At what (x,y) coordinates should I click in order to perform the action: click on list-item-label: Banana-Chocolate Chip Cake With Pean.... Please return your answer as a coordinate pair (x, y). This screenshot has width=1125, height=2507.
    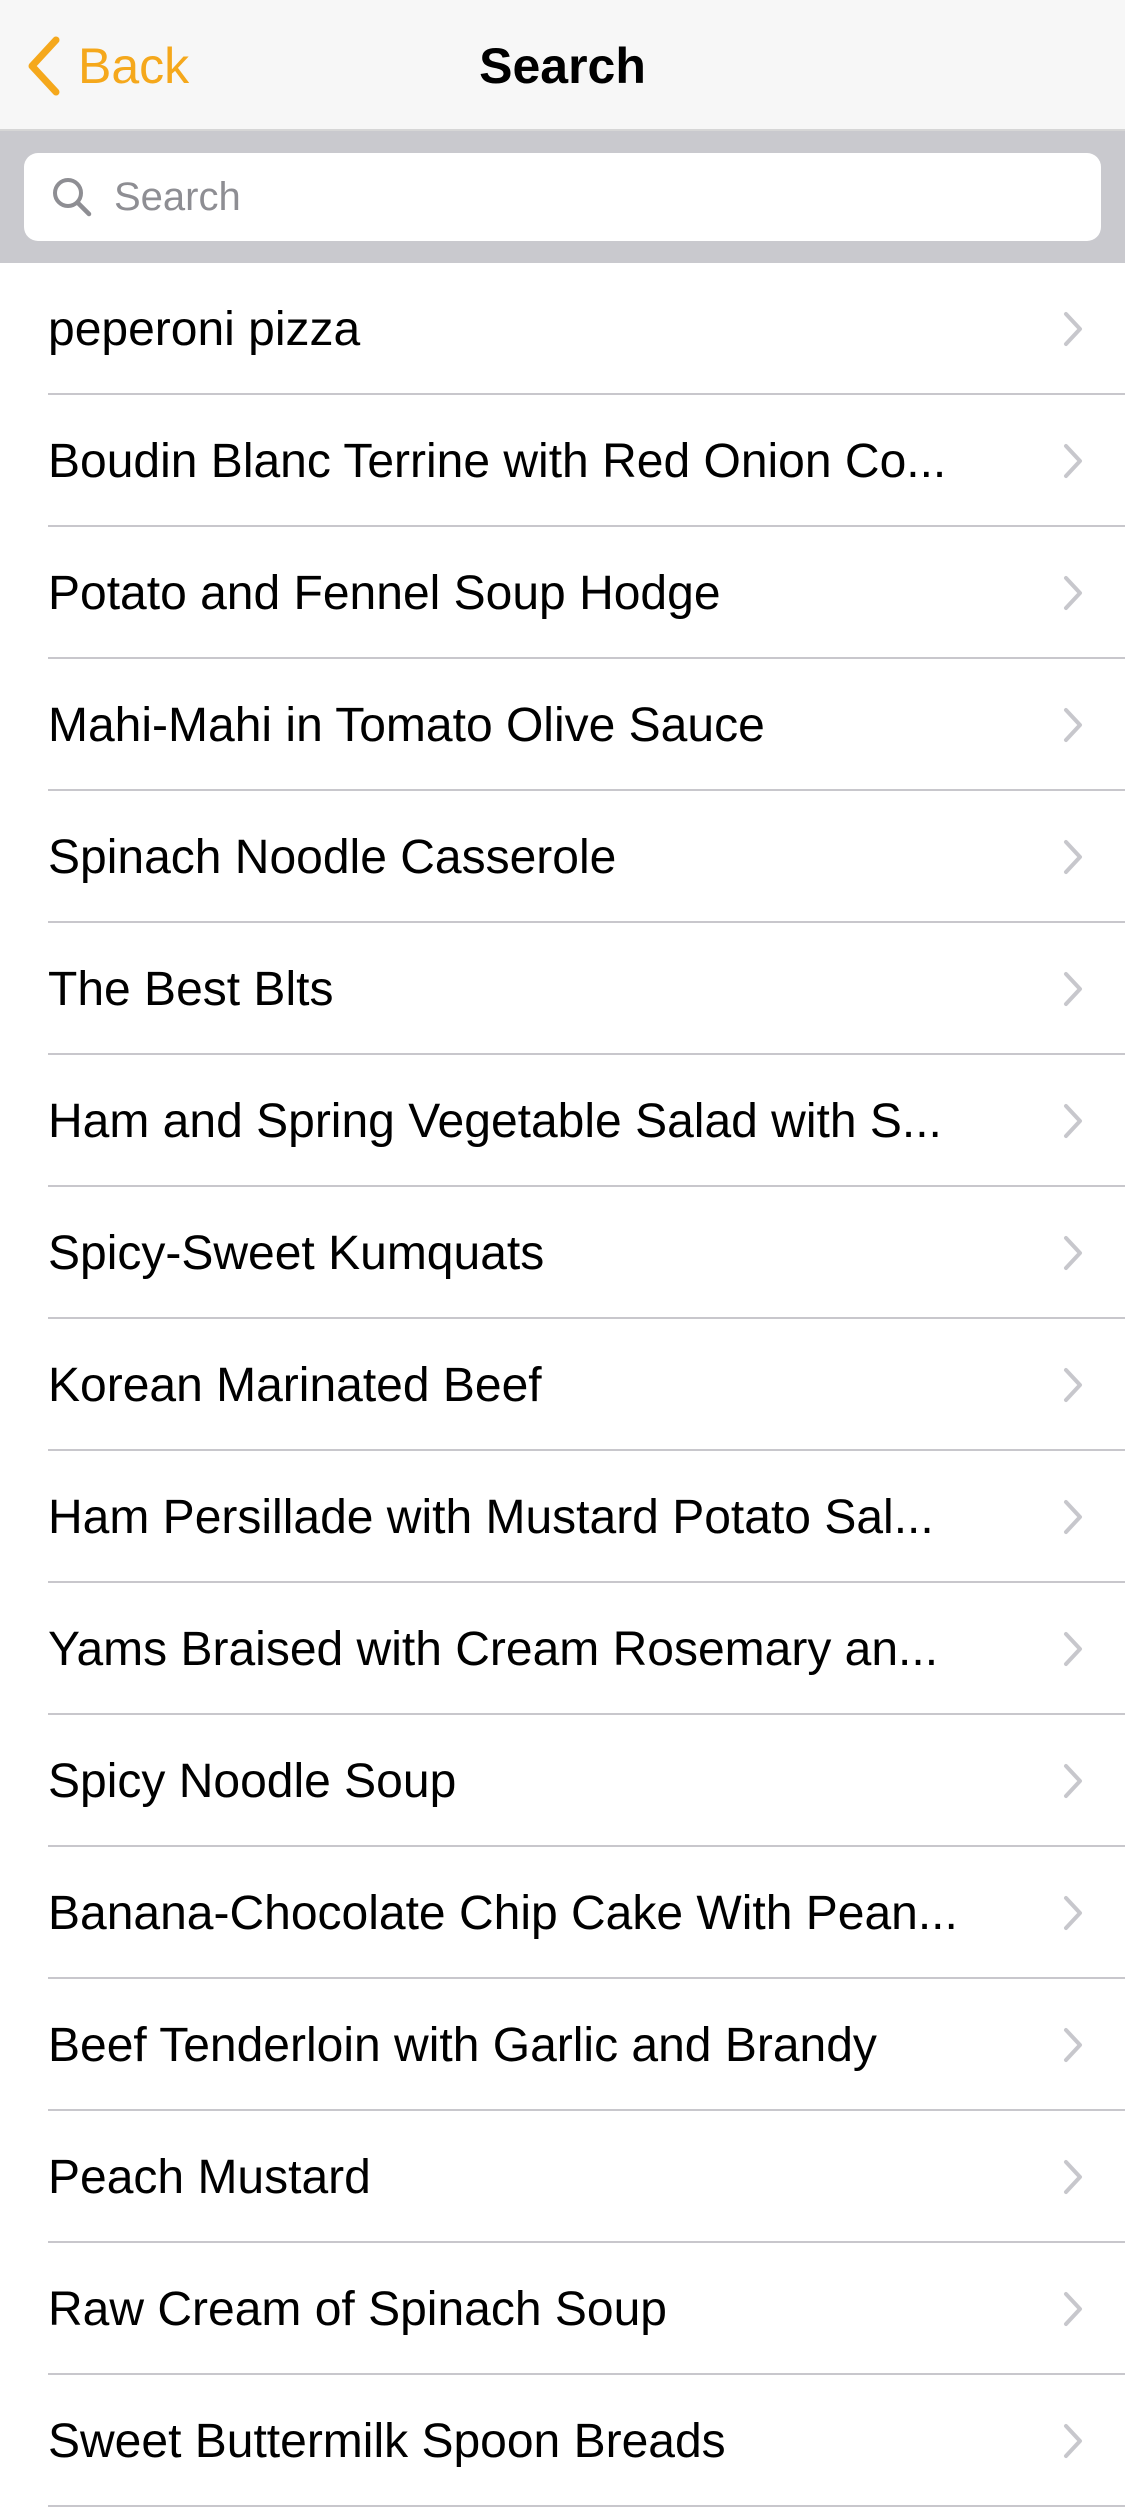
    Looking at the image, I should click on (503, 1913).